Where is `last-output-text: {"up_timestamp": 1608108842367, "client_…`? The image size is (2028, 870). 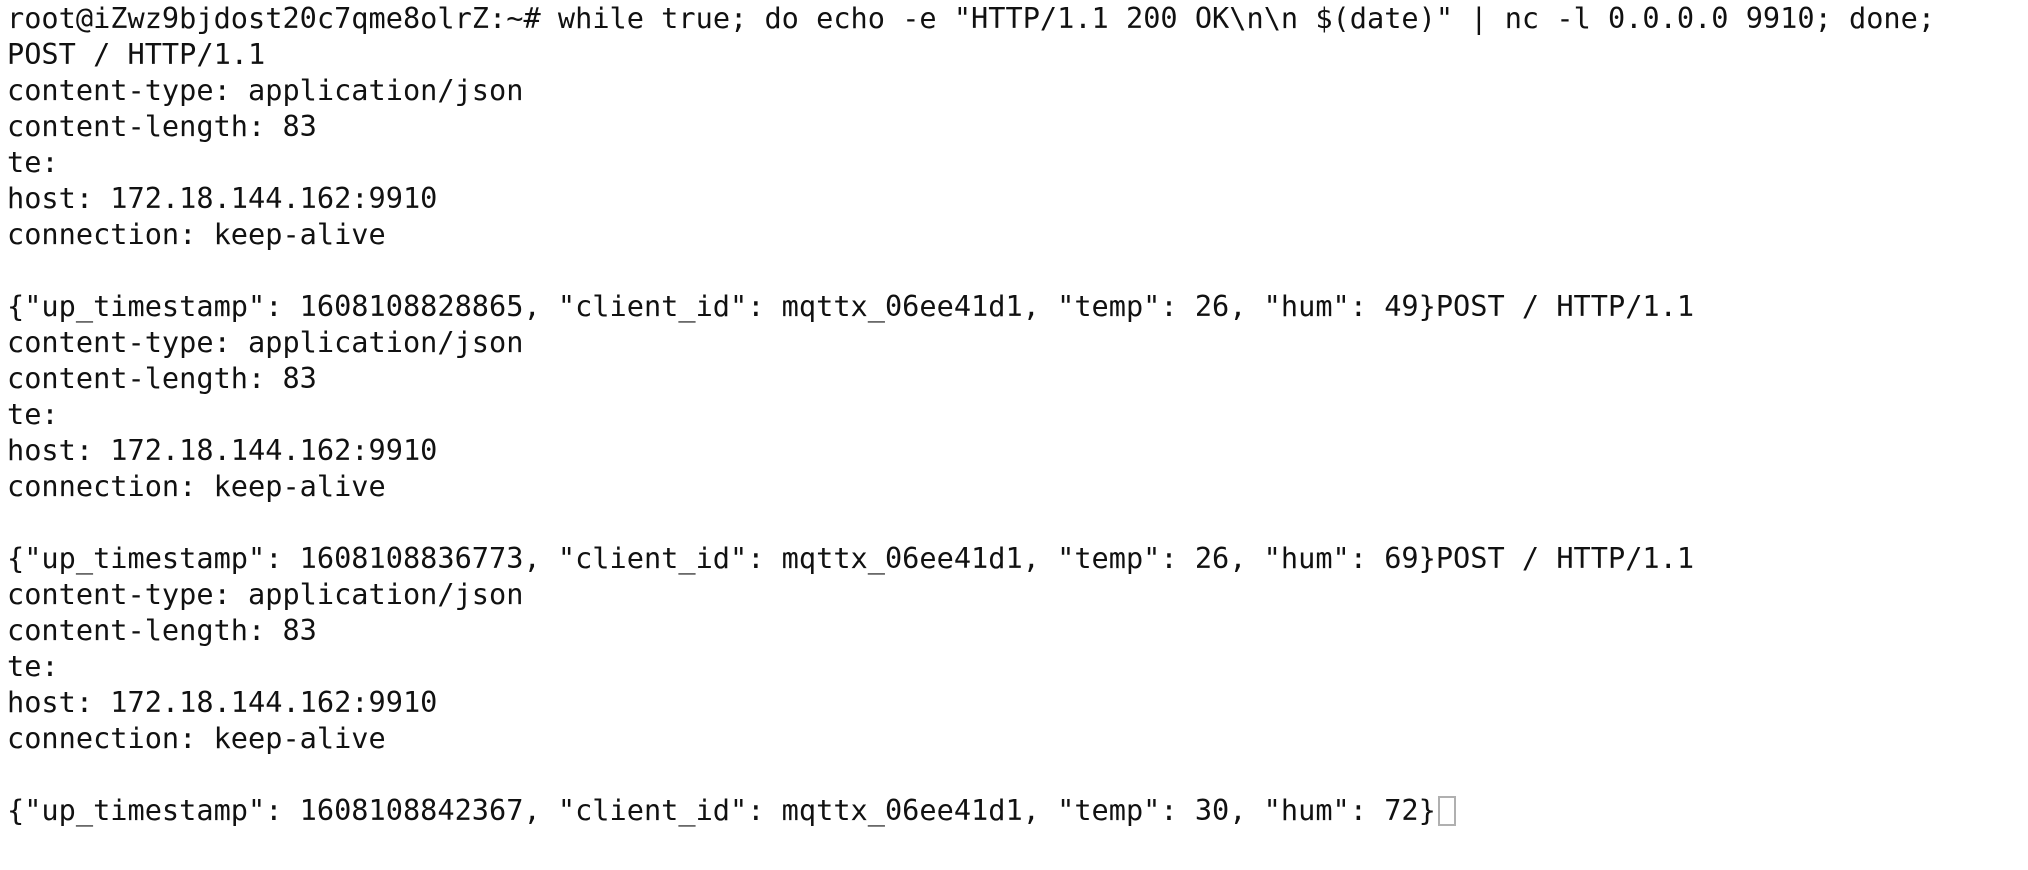
last-output-text: {"up_timestamp": 1608108842367, "client_… is located at coordinates (721, 810).